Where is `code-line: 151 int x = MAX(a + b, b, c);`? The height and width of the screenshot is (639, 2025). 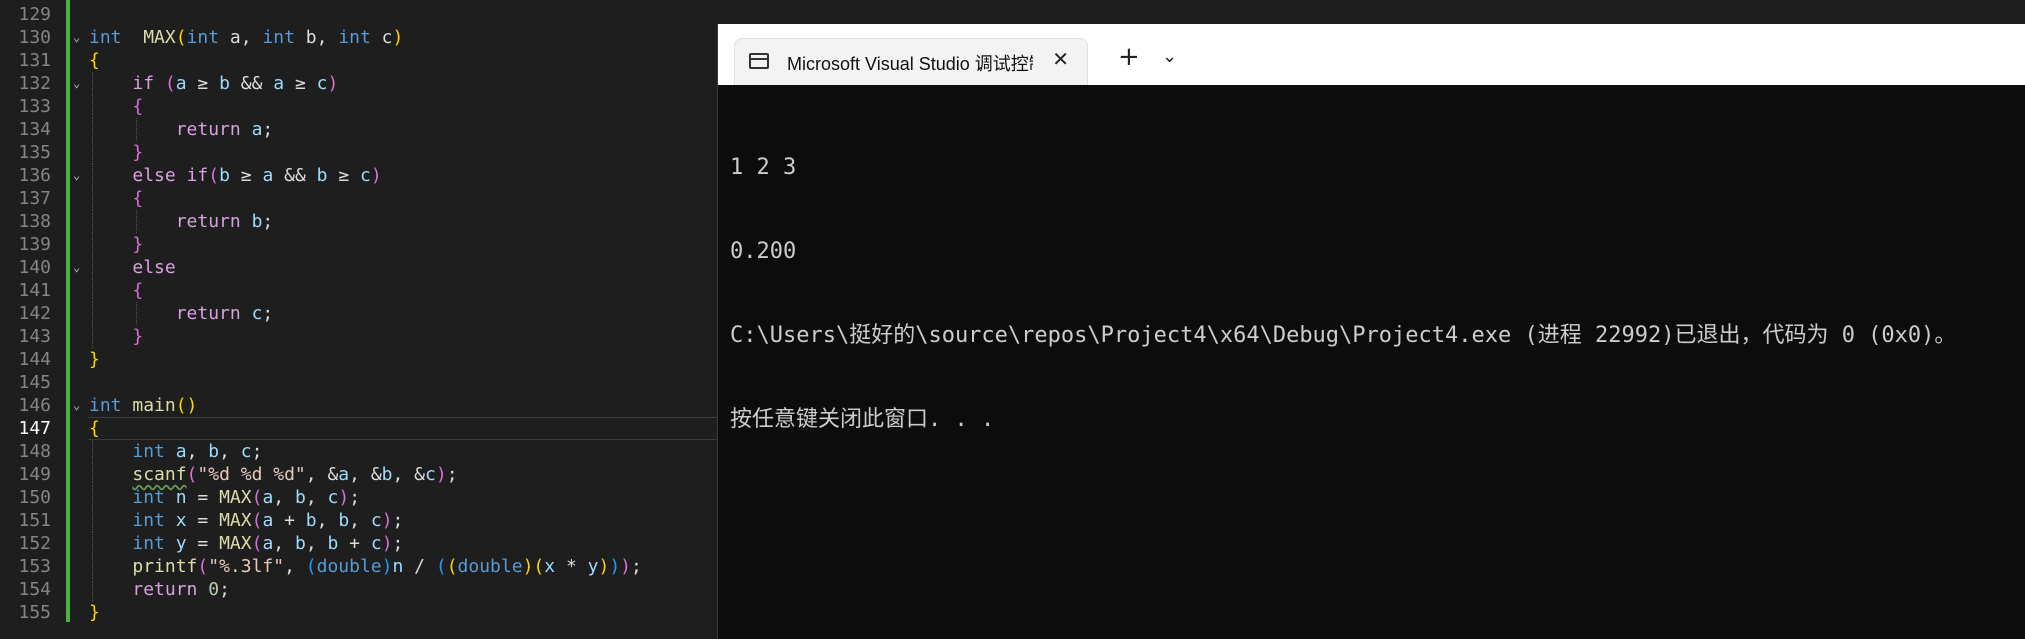
code-line: 151 int x = MAX(a + b, b, c); is located at coordinates (360, 520).